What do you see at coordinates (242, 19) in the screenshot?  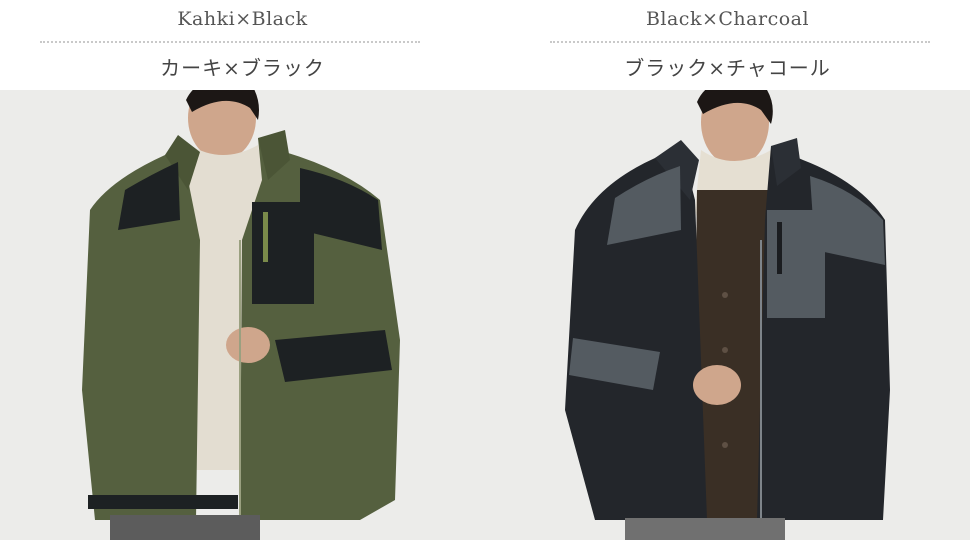 I see `variant-name-english: Kahki×Black` at bounding box center [242, 19].